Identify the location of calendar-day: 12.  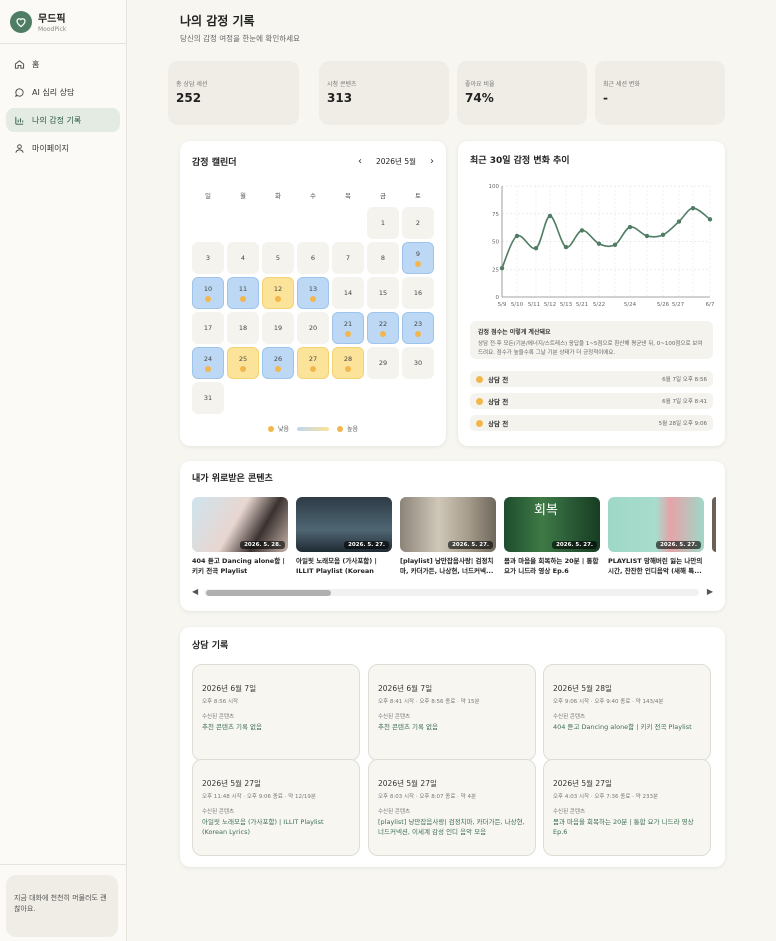
(278, 293).